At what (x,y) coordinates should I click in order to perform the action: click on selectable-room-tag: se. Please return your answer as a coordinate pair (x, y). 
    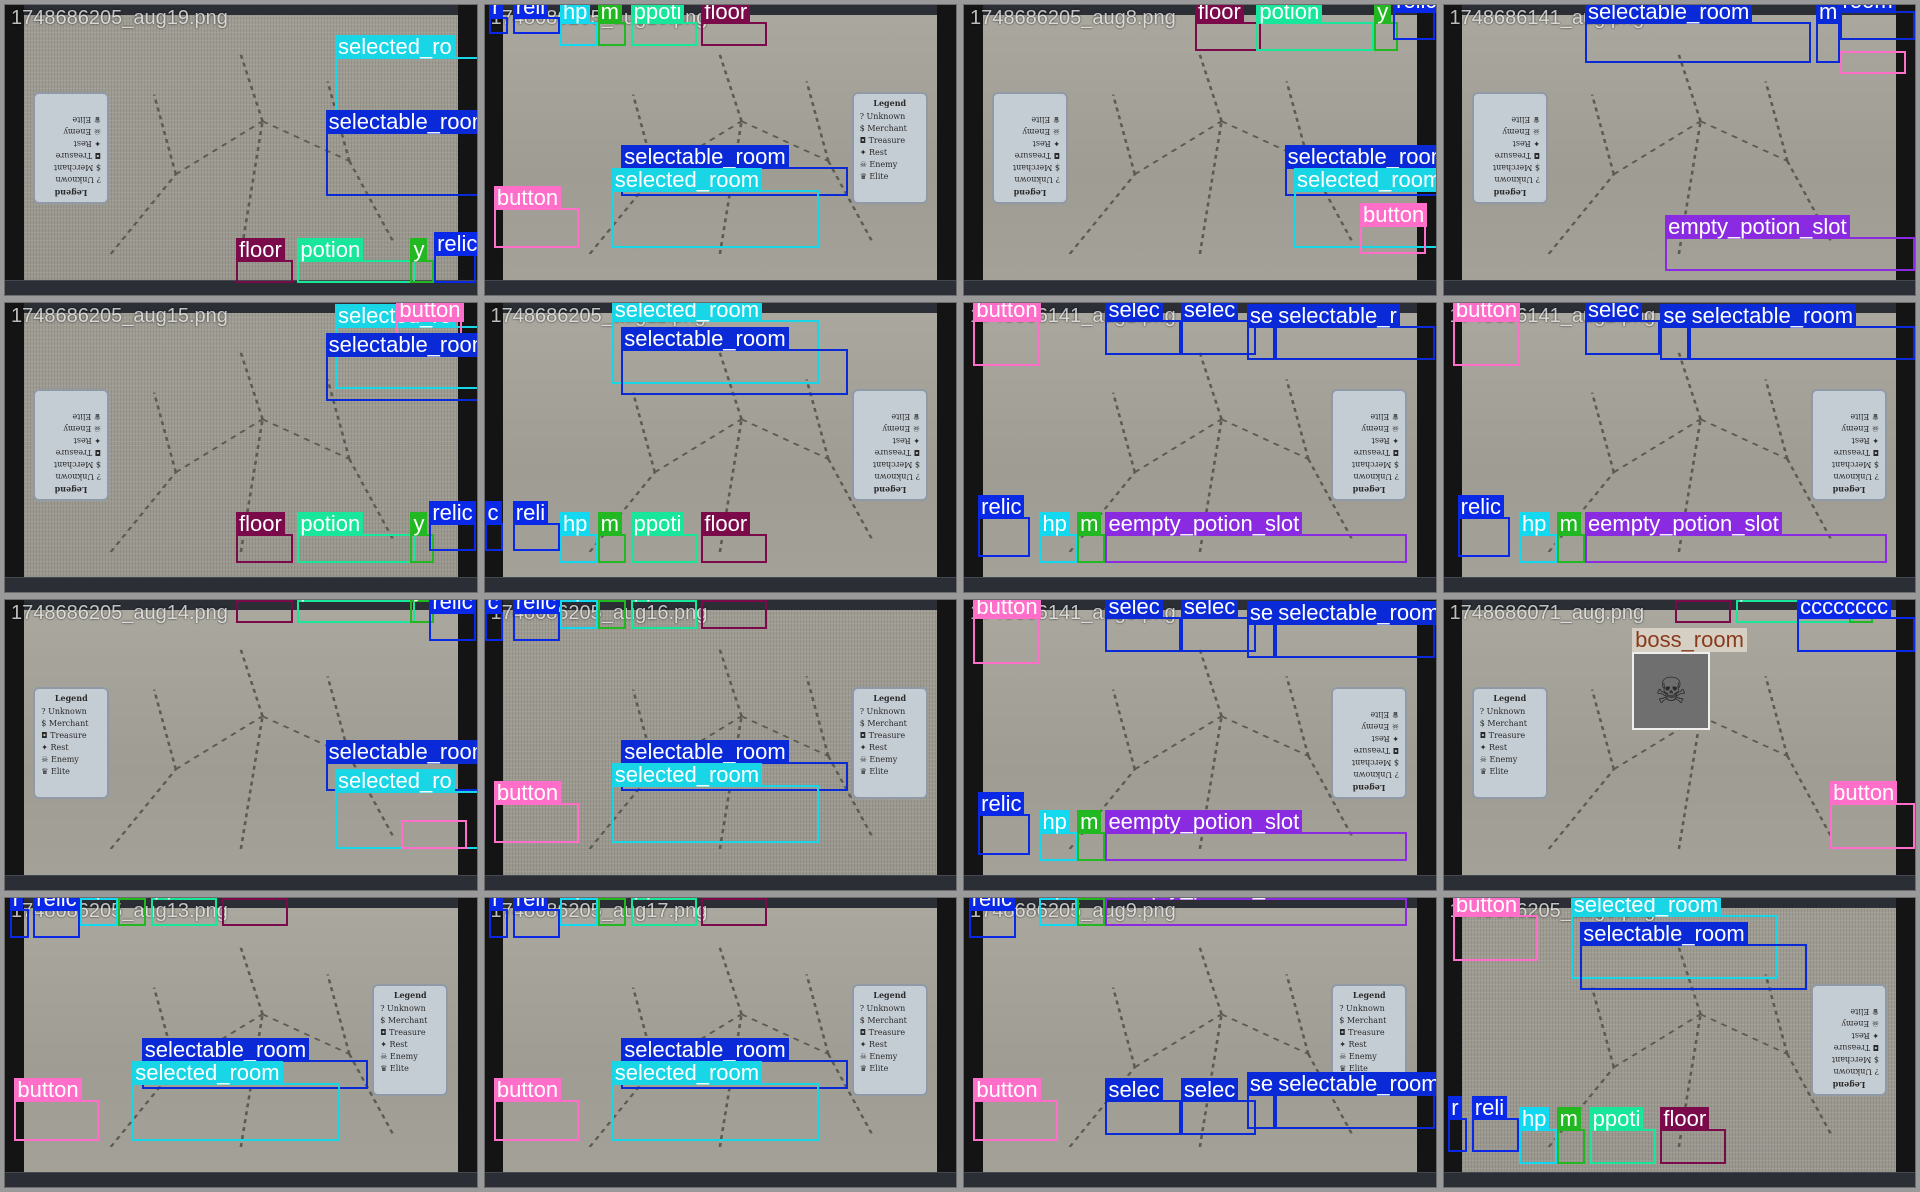
    Looking at the image, I should click on (1261, 613).